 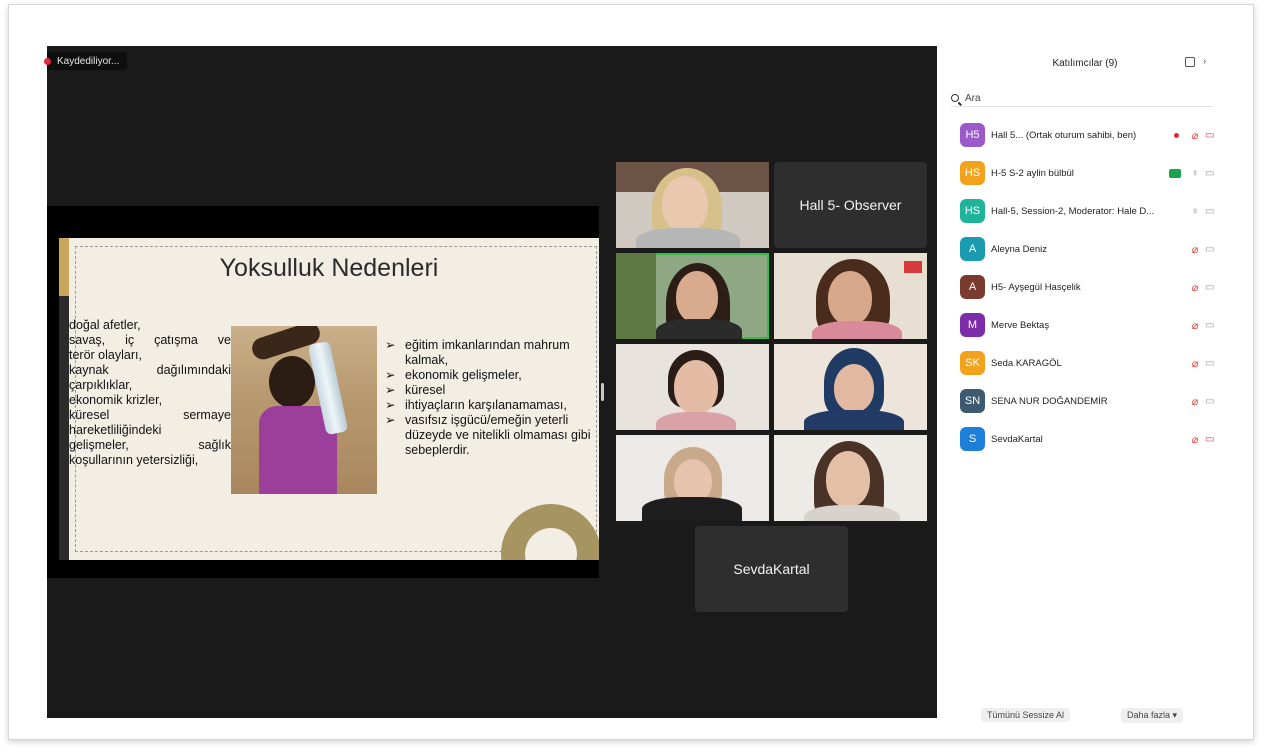 What do you see at coordinates (1087, 439) in the screenshot?
I see `participant-row: S SevdaKartal ⌀ ▭` at bounding box center [1087, 439].